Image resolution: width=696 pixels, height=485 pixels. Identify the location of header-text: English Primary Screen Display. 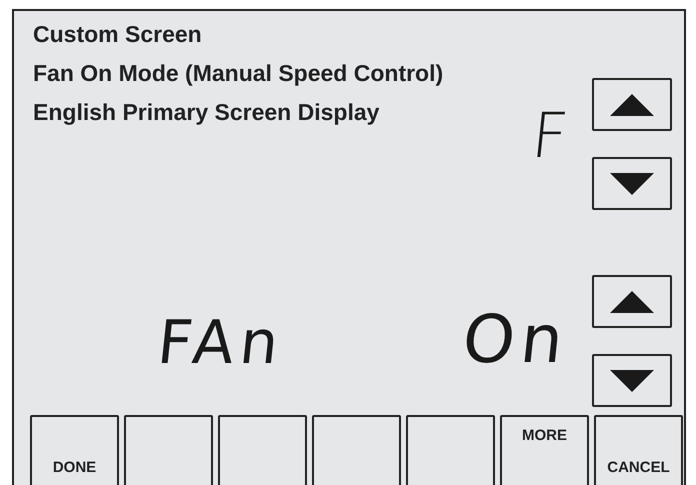
(206, 112).